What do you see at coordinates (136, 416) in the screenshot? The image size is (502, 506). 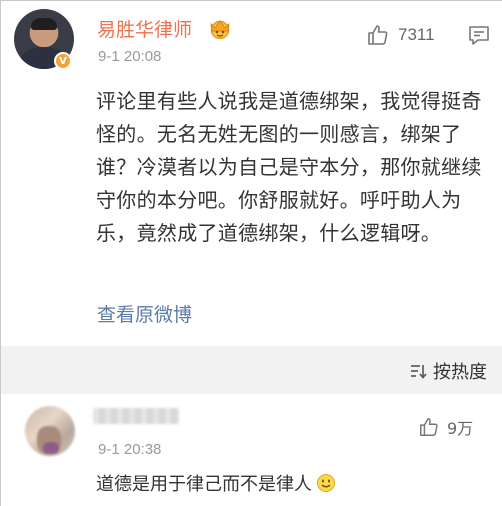 I see `commenter-username-blurred` at bounding box center [136, 416].